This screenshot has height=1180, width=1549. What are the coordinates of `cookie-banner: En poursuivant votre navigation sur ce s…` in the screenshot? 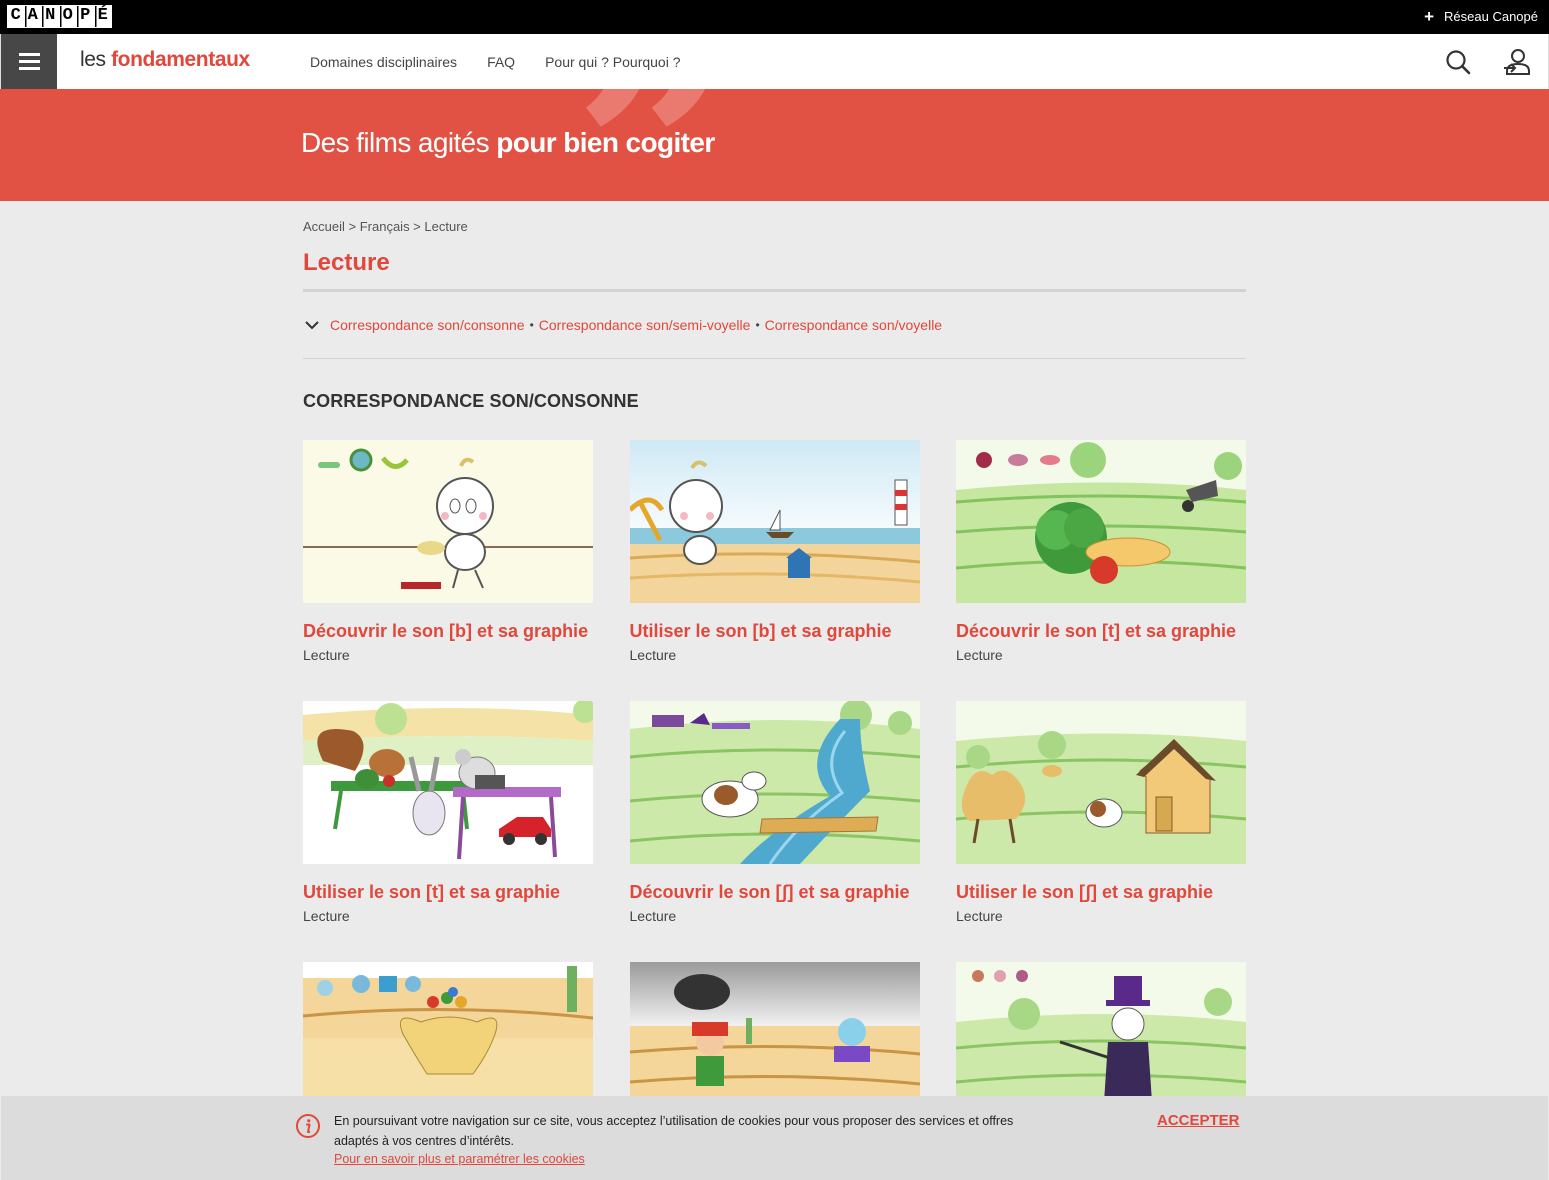 It's located at (774, 1138).